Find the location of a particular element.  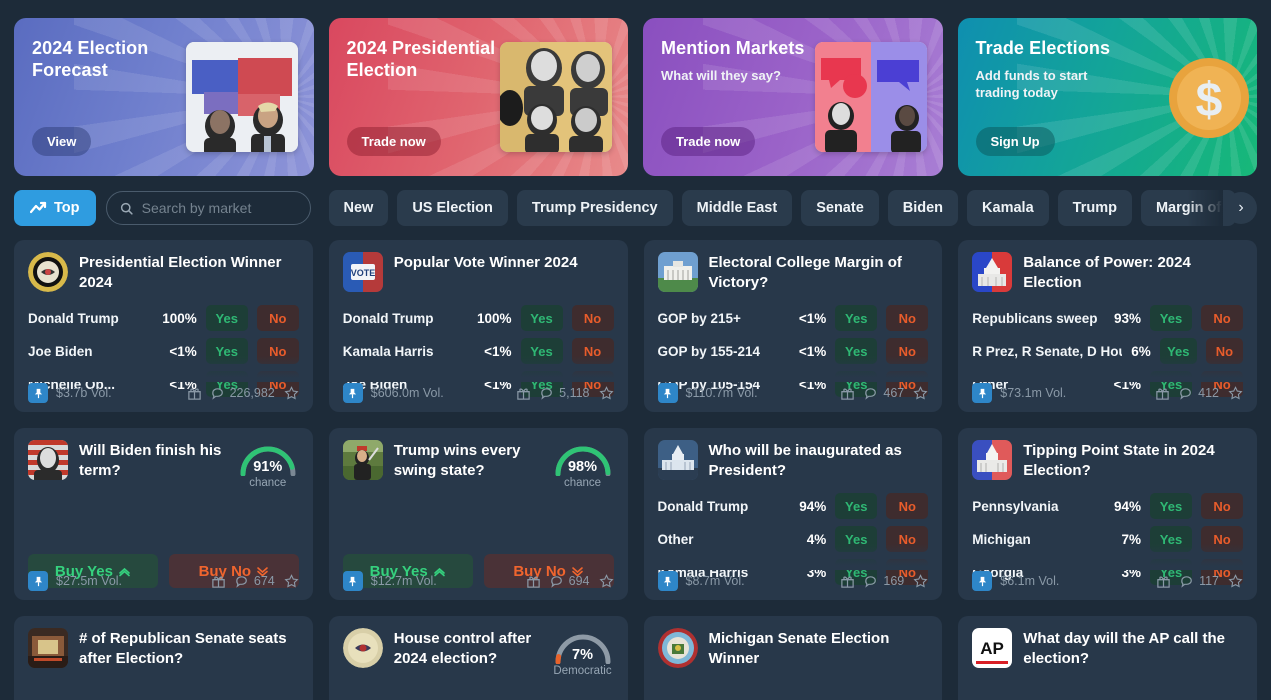

chip-trump: Trump is located at coordinates (1094, 208).